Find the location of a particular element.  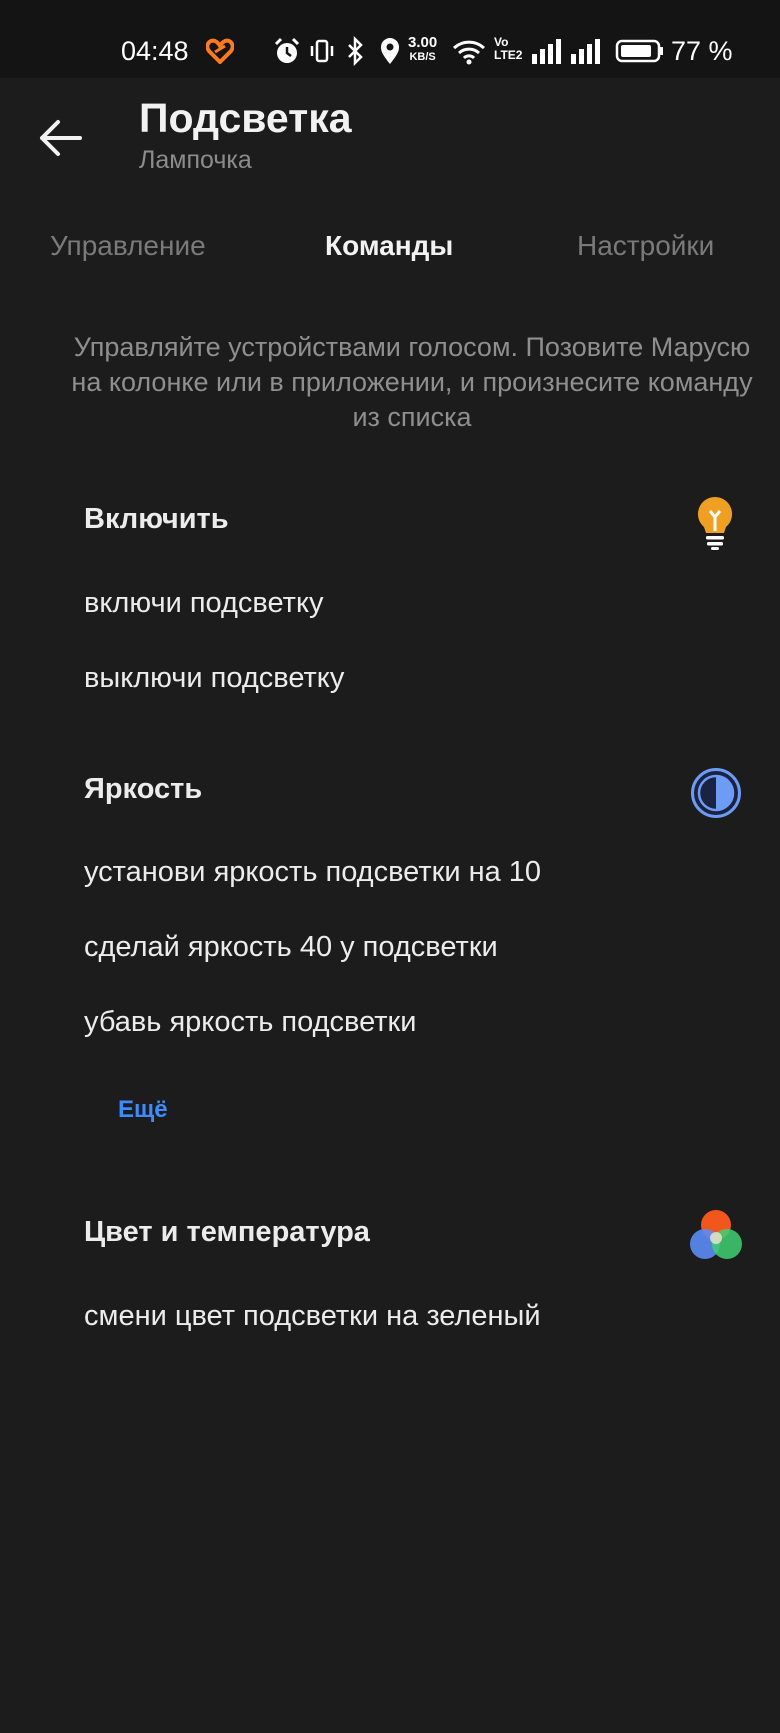

volte-indicator: Vo LTE2 is located at coordinates (508, 48).